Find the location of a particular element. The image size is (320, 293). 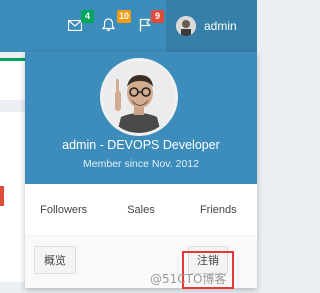

sales-link: Sales is located at coordinates (140, 210).